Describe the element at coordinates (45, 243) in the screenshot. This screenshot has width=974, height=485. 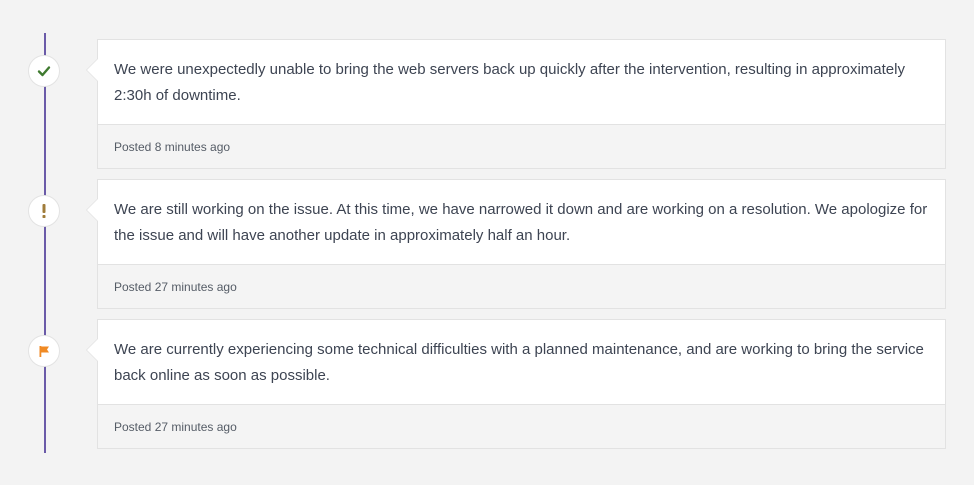
I see `timeline-line` at that location.